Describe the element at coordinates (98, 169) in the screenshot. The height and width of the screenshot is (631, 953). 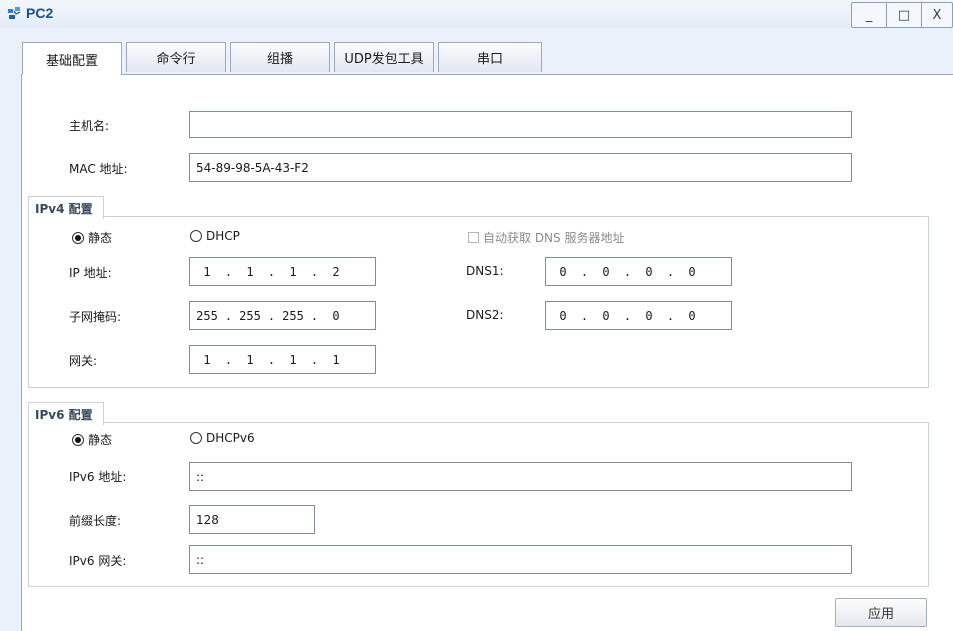
I see `mac-label: MAC 地址:` at that location.